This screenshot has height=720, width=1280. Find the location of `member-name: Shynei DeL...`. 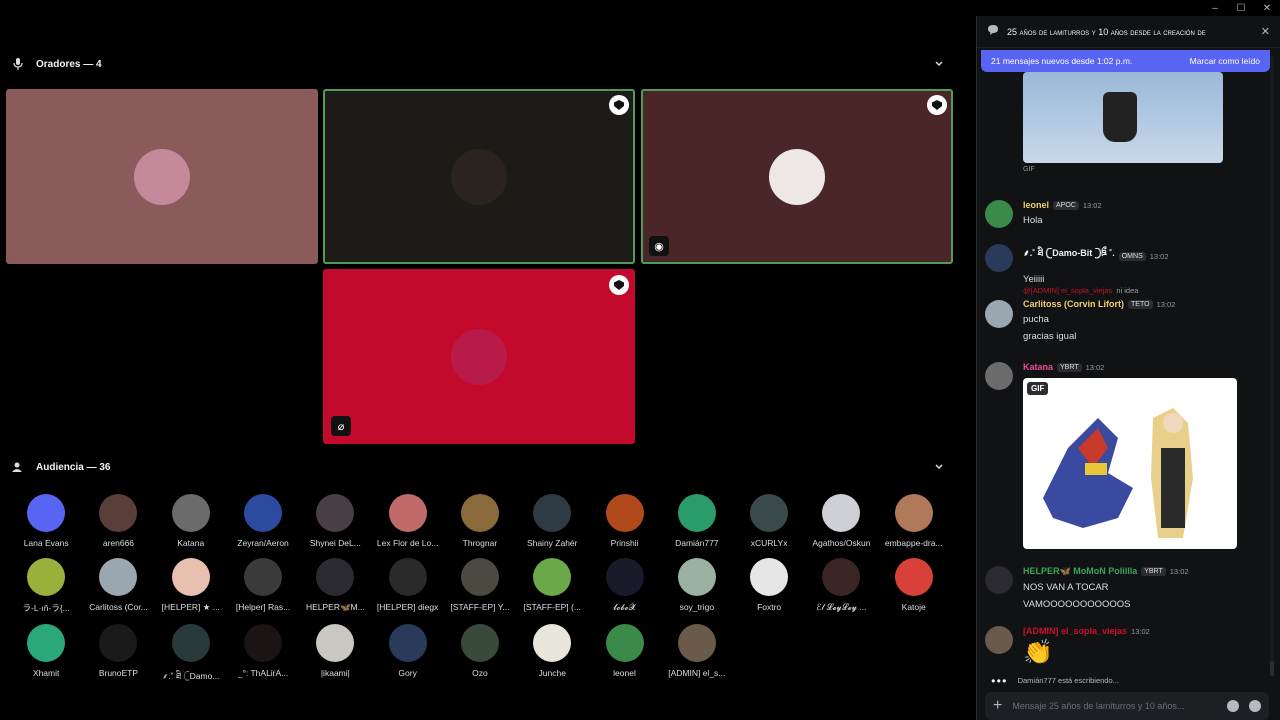

member-name: Shynei DeL... is located at coordinates (335, 543).